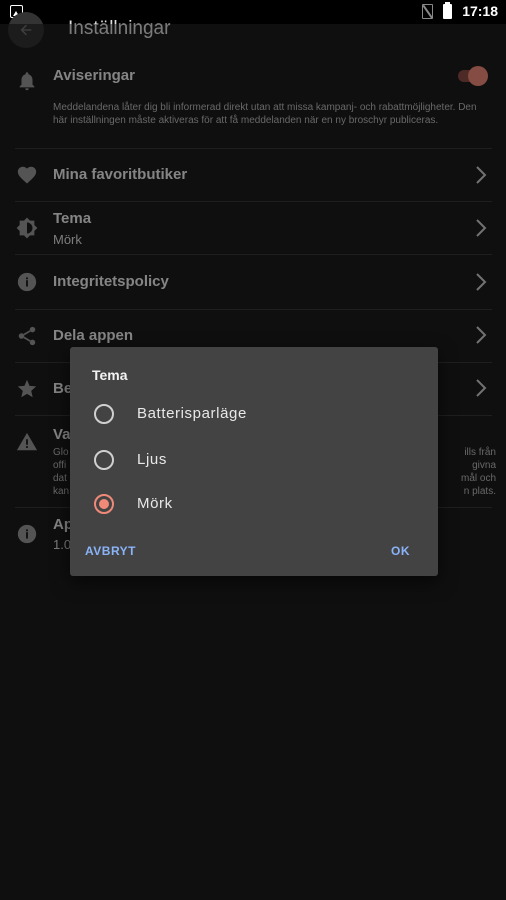 The height and width of the screenshot is (900, 506). I want to click on cancel-button: AVBRYT, so click(110, 551).